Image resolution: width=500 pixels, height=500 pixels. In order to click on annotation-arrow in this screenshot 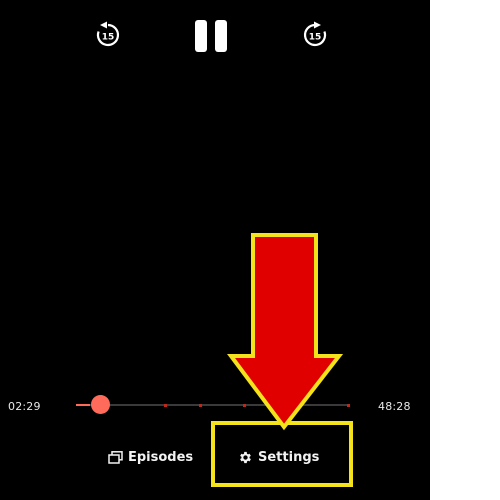, I will do `click(285, 332)`.